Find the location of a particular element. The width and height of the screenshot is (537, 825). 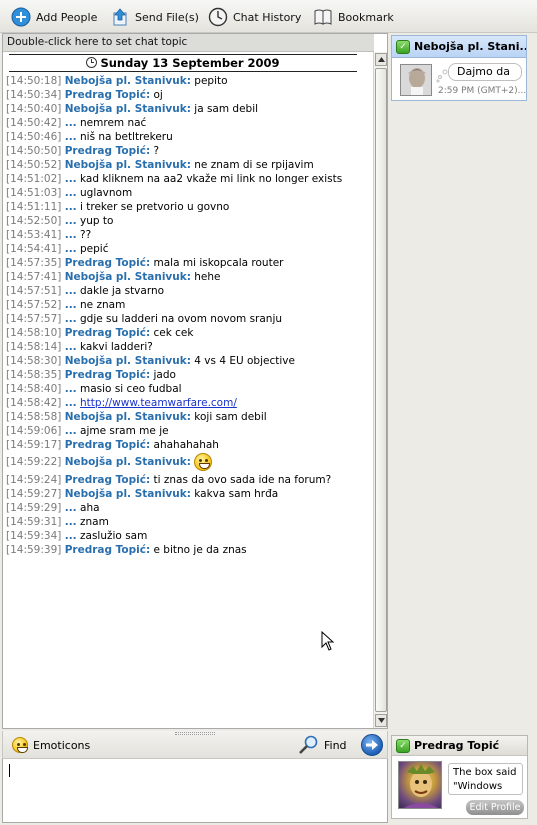

chat-message: [14:58:14] ... kakvi ladderi? is located at coordinates (186, 347).